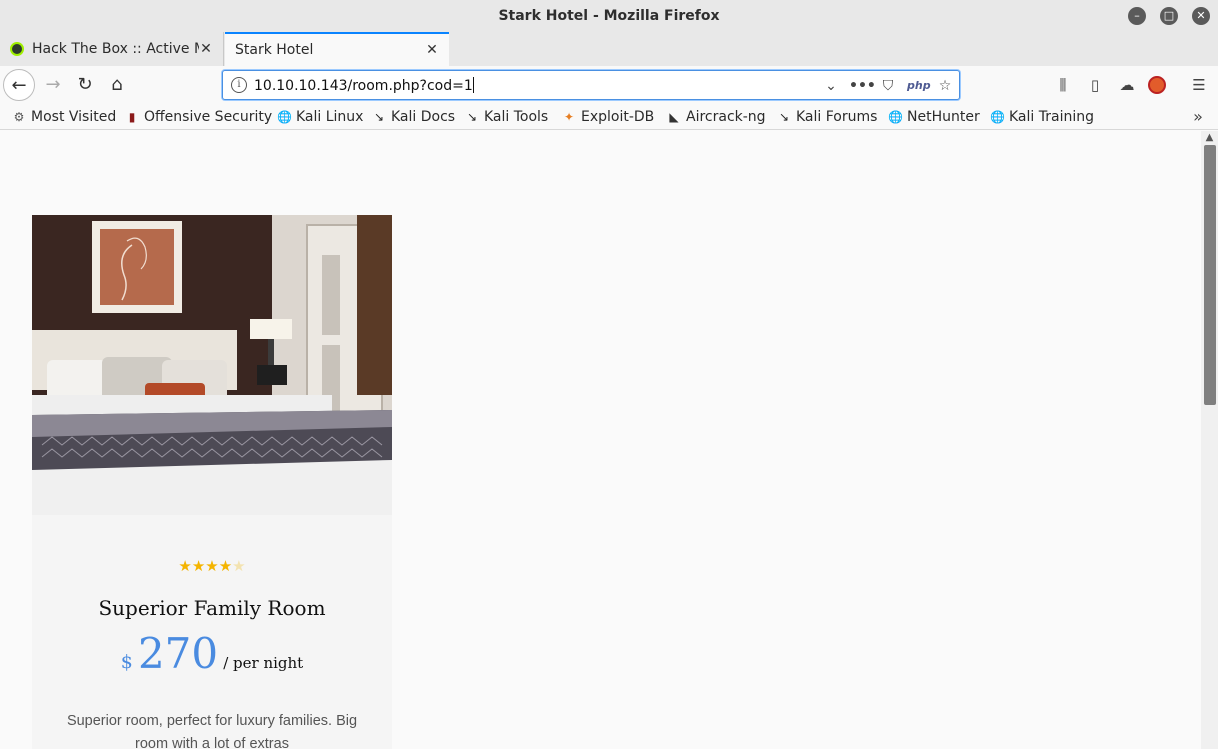  What do you see at coordinates (330, 117) in the screenshot?
I see `bookmark-label: Kali Linux` at bounding box center [330, 117].